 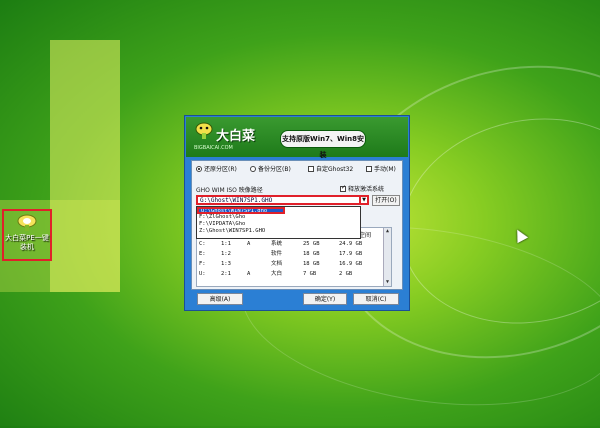 What do you see at coordinates (213, 148) in the screenshot?
I see `brand-url: BIGBAICAI.COM` at bounding box center [213, 148].